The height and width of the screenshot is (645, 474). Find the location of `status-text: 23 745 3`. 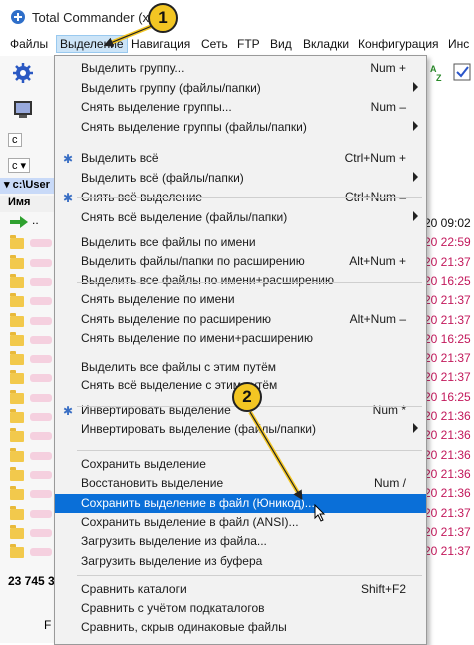

status-text: 23 745 3 is located at coordinates (31, 581).